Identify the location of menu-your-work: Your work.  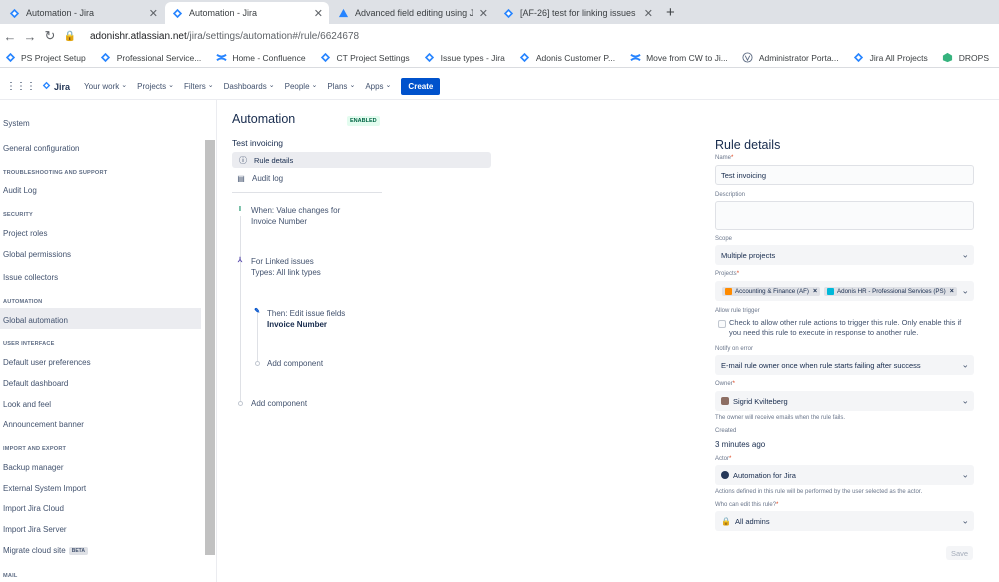
(105, 86).